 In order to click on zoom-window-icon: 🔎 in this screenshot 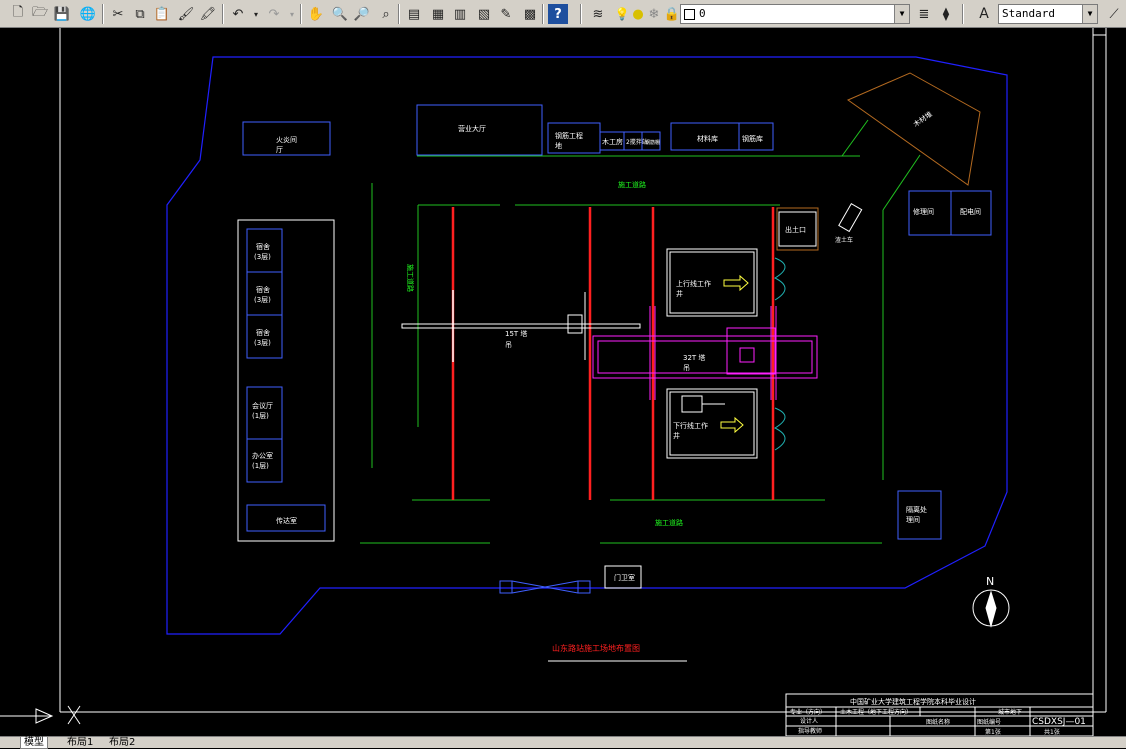, I will do `click(362, 14)`.